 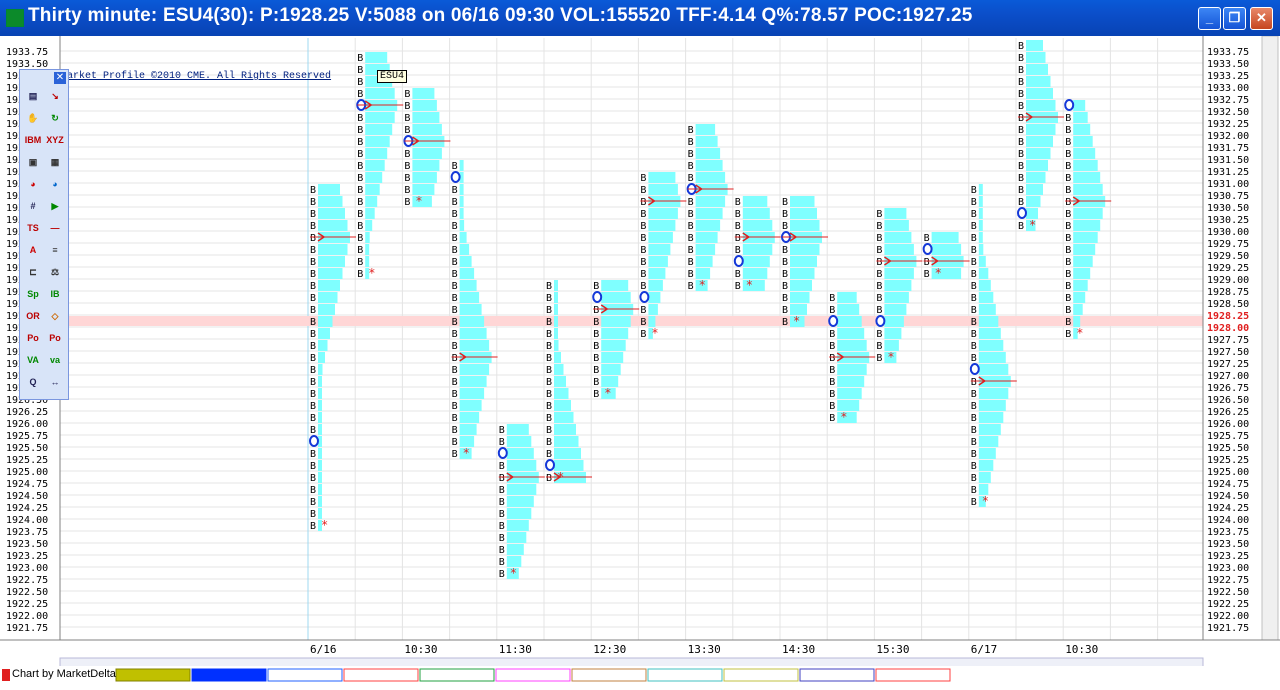 What do you see at coordinates (33, 316) in the screenshot?
I see `or-icon: OR` at bounding box center [33, 316].